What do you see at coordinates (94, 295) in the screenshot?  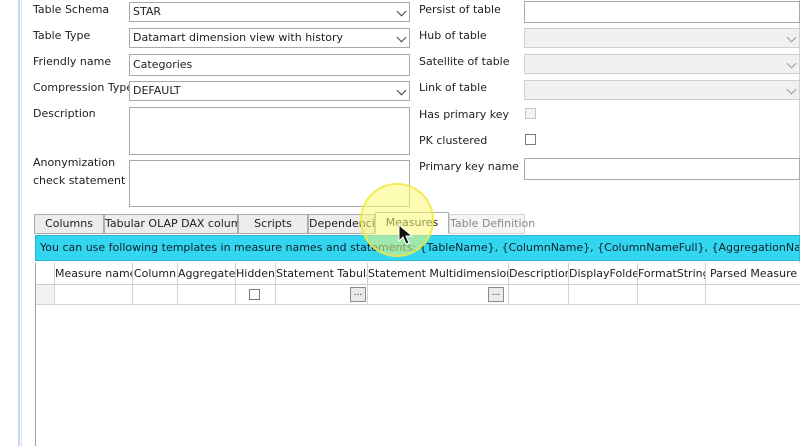 I see `cell-measure-name` at bounding box center [94, 295].